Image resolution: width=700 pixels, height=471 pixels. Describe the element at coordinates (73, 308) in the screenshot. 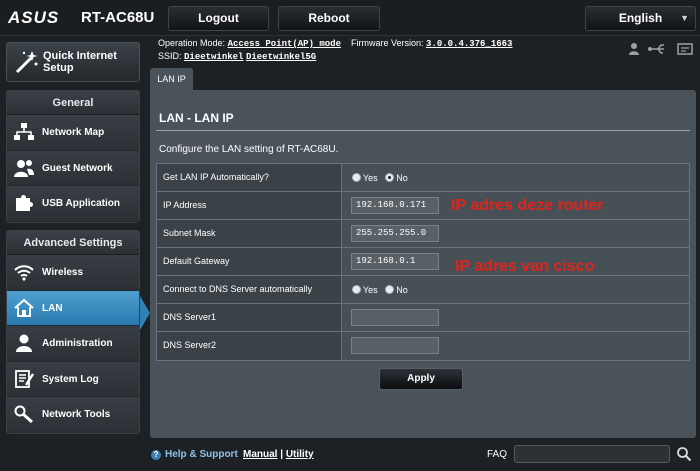

I see `sidebar-item-lan: LAN` at that location.